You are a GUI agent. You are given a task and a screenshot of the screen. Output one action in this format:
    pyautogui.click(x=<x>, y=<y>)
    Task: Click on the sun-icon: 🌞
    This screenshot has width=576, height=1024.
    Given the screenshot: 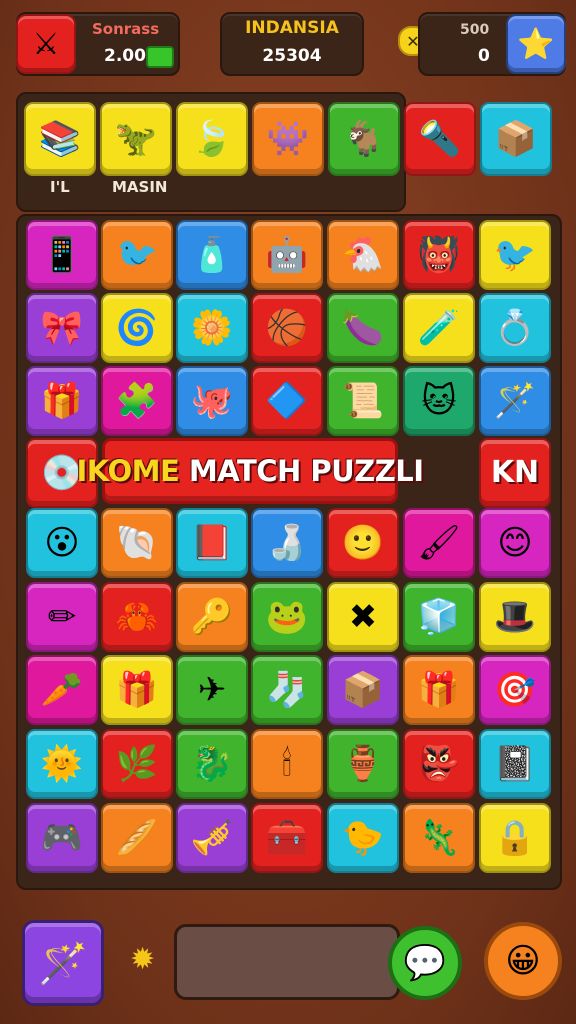 What is the action you would take?
    pyautogui.click(x=62, y=764)
    